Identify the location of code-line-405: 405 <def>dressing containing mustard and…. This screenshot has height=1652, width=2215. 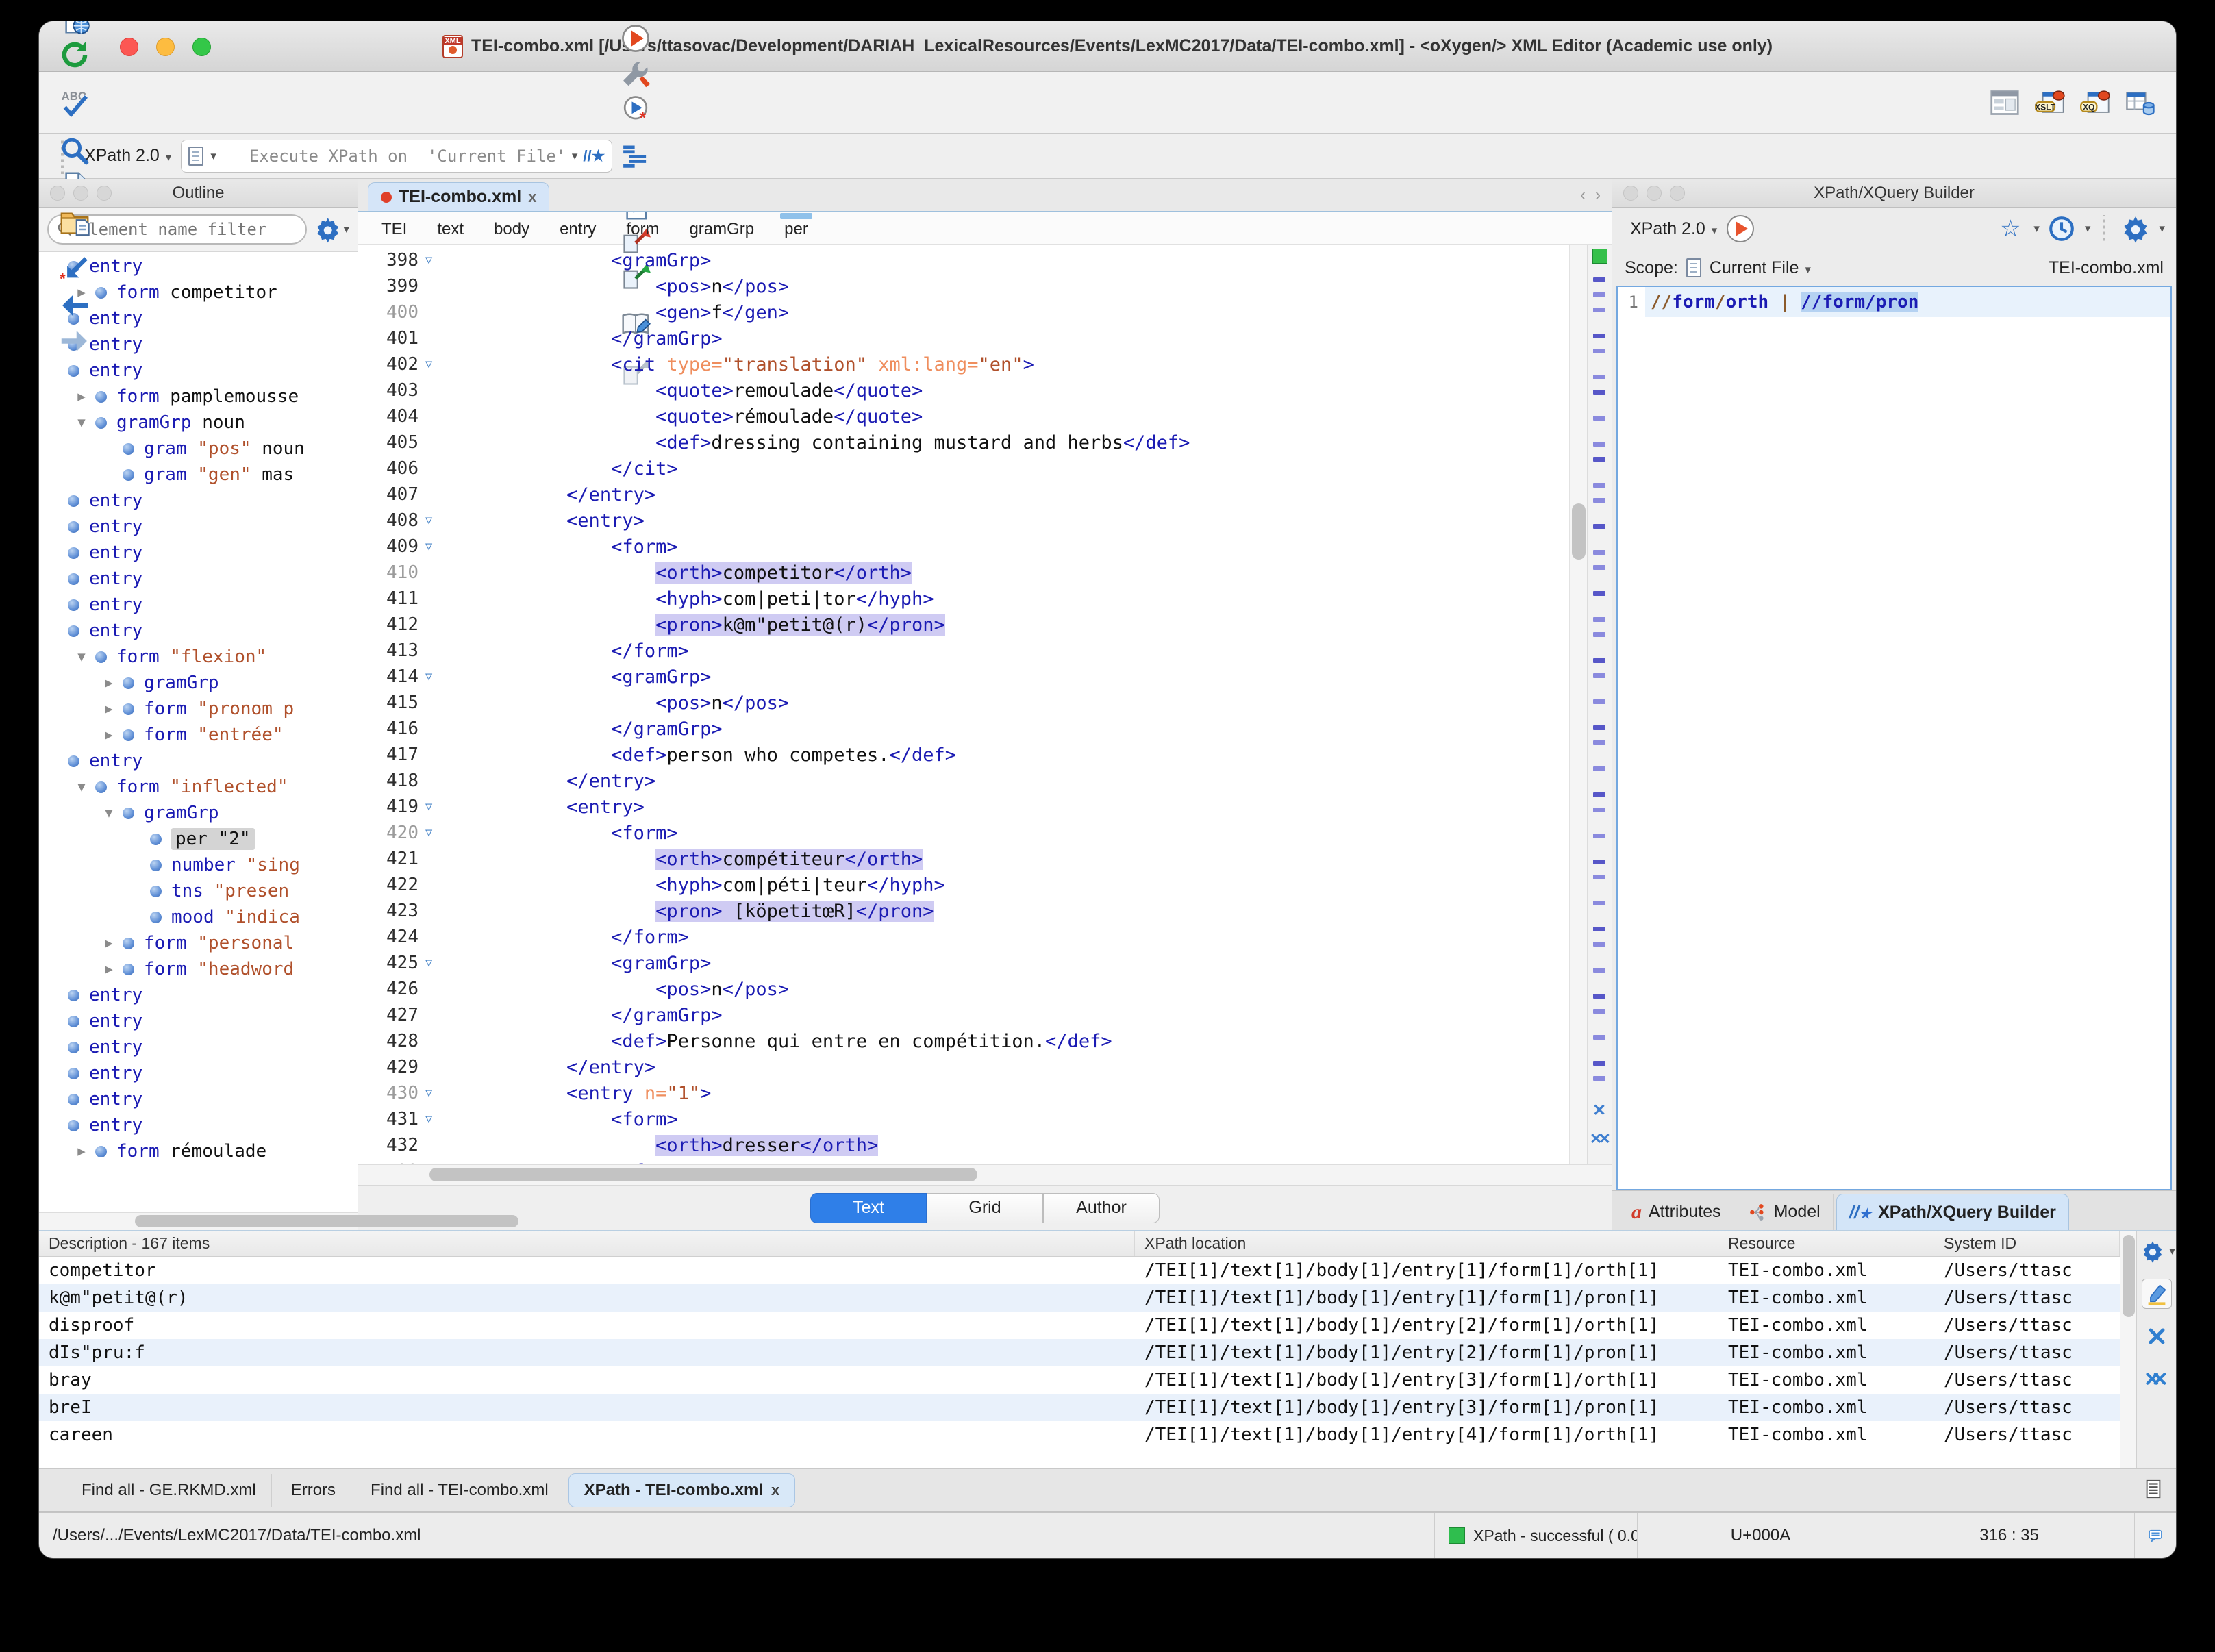
(963, 442).